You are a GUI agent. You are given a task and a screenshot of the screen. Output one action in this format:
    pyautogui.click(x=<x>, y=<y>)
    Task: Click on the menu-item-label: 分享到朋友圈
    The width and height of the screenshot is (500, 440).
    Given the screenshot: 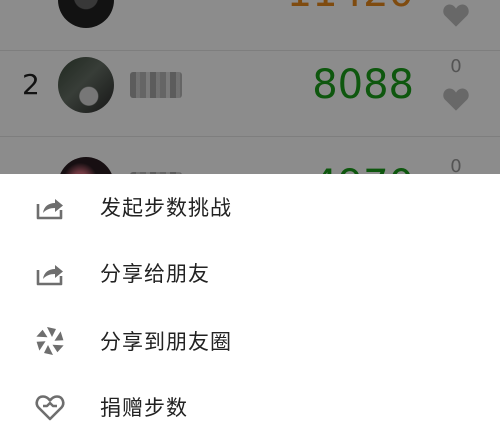 What is the action you would take?
    pyautogui.click(x=166, y=342)
    